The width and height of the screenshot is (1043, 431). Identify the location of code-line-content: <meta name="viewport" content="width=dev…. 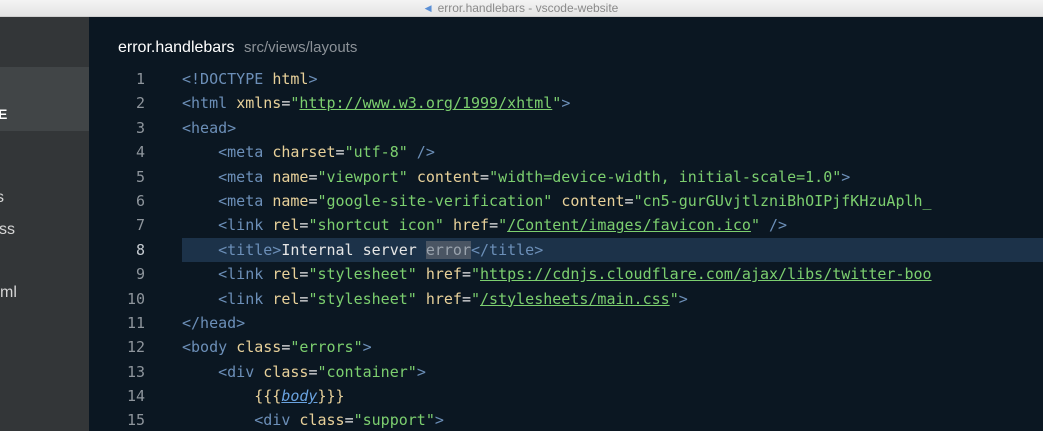
(612, 177).